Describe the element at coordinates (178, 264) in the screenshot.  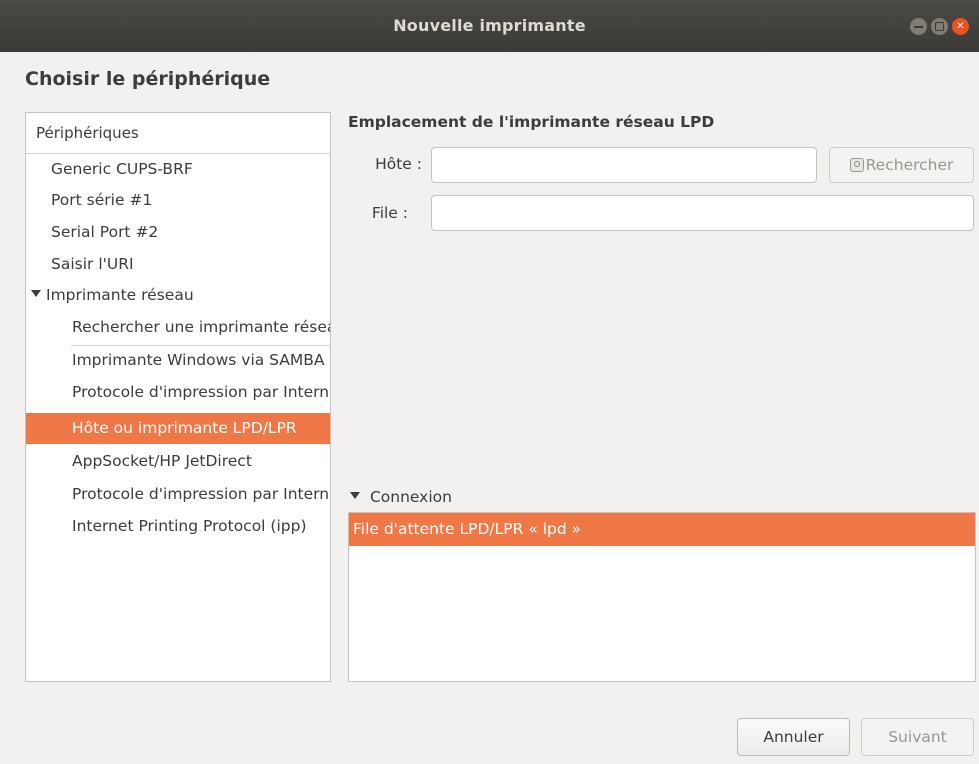
I see `device-item-enter-uri: Saisir l'URI` at that location.